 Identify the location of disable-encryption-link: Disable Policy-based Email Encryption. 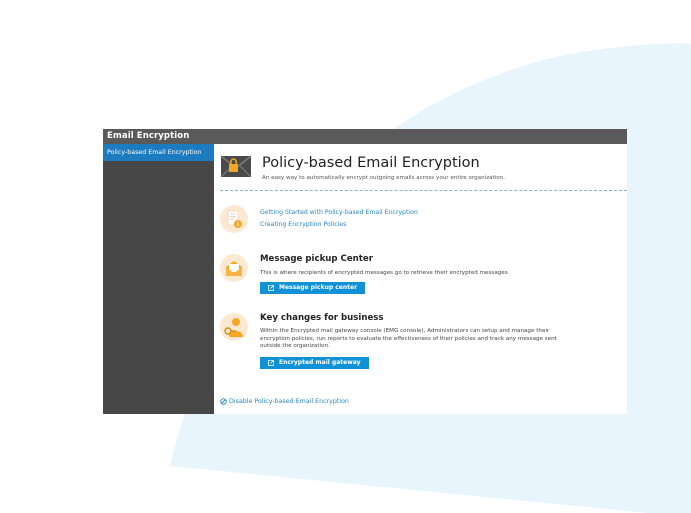
(284, 401).